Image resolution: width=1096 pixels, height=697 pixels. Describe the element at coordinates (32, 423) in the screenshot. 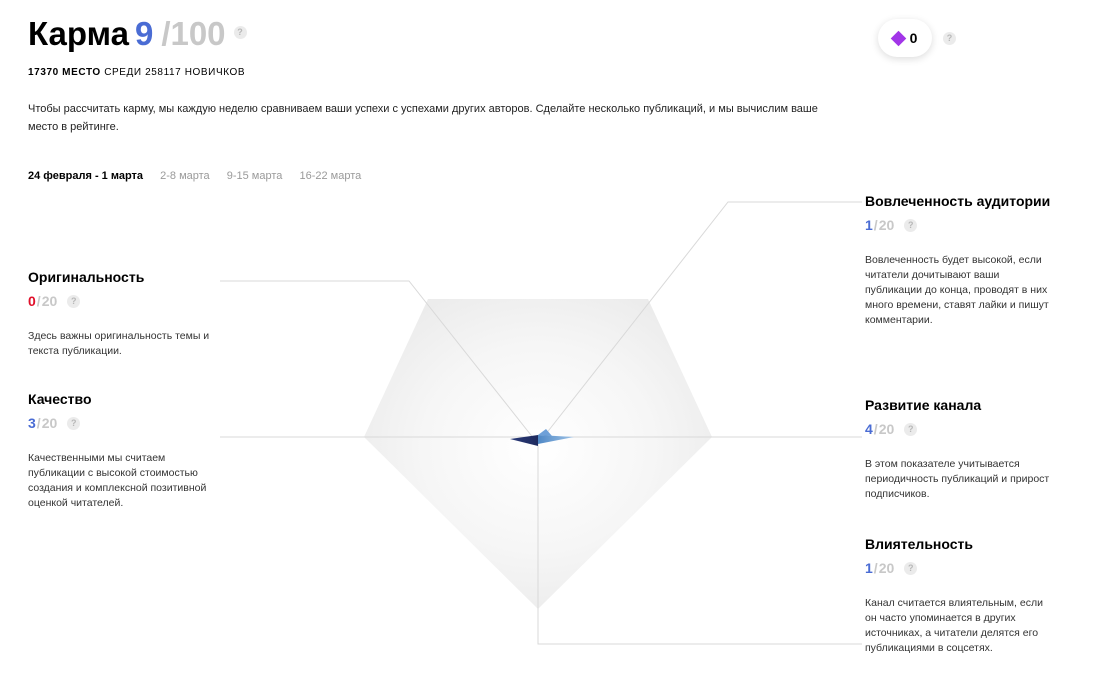

I see `metric-value: 3` at that location.